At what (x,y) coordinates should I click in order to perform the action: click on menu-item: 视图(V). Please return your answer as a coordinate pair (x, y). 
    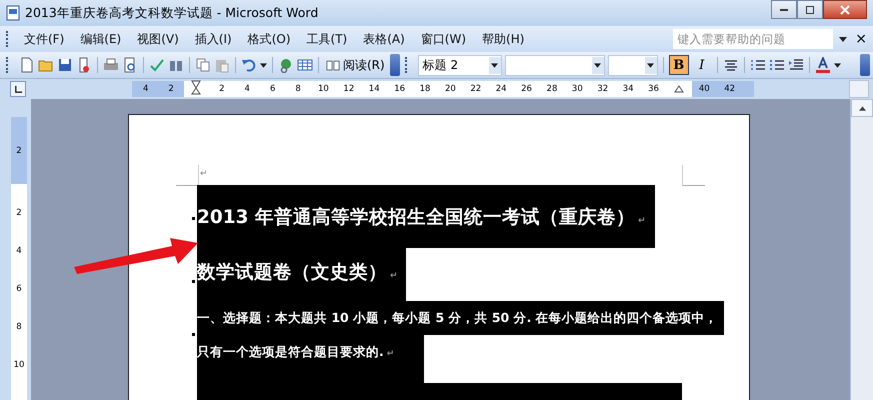
    Looking at the image, I should click on (158, 39).